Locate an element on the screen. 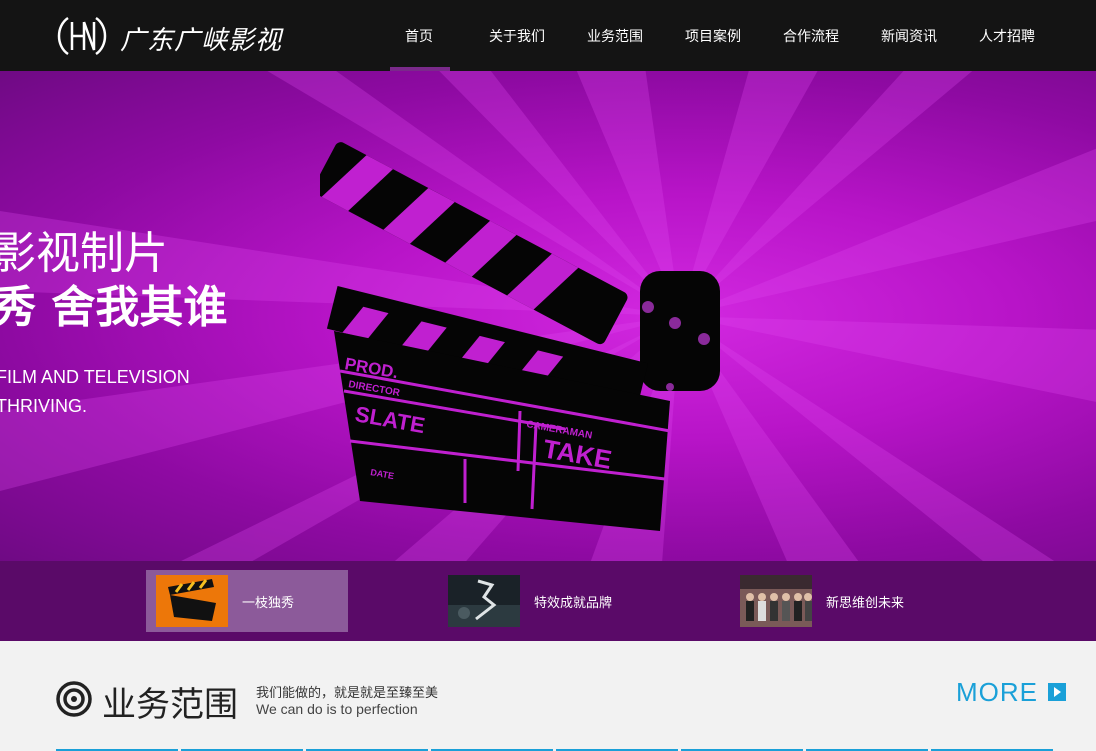 The width and height of the screenshot is (1096, 751). banner-thumbnails: 一枝独秀 特效成就品牌 新思维创未来 is located at coordinates (548, 601).